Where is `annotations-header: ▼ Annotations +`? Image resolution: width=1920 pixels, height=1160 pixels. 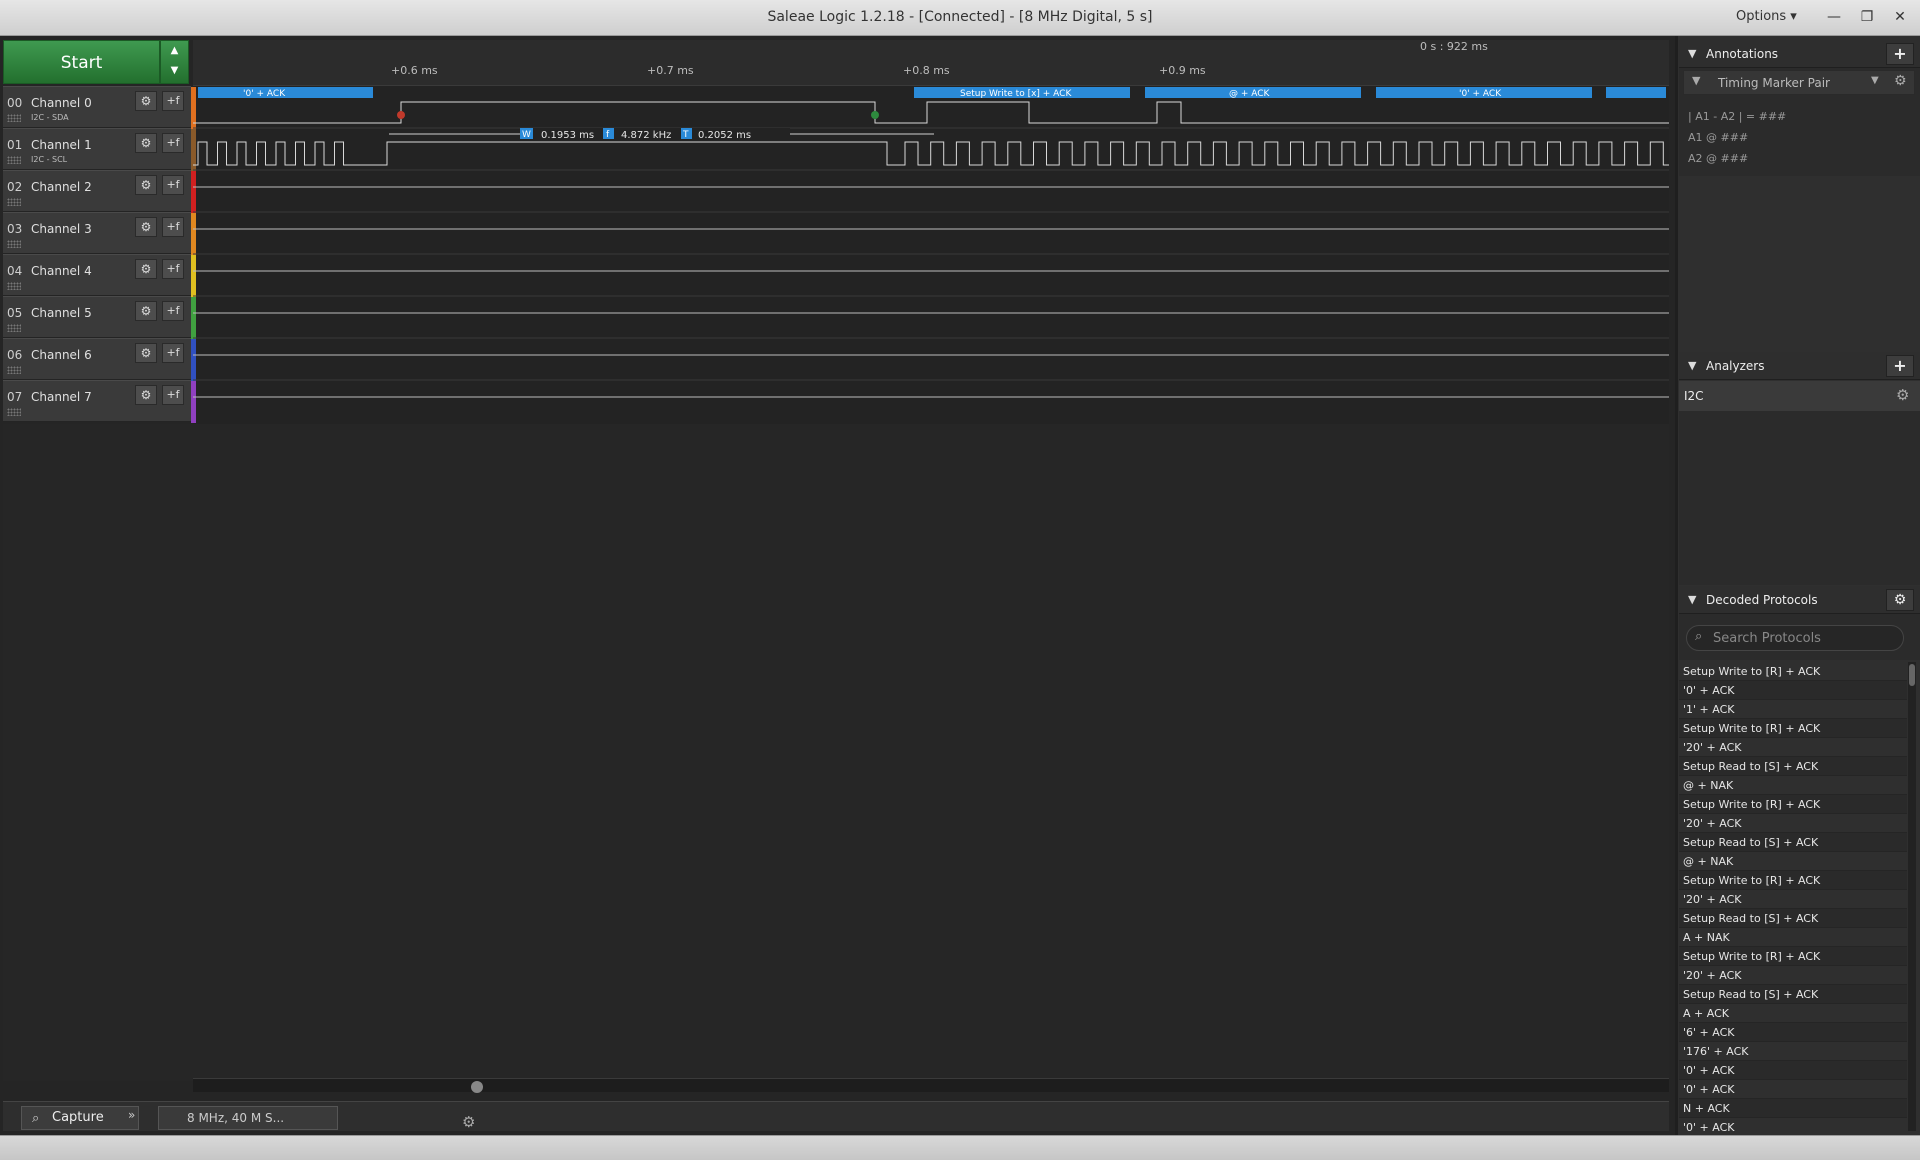 annotations-header: ▼ Annotations + is located at coordinates (1799, 54).